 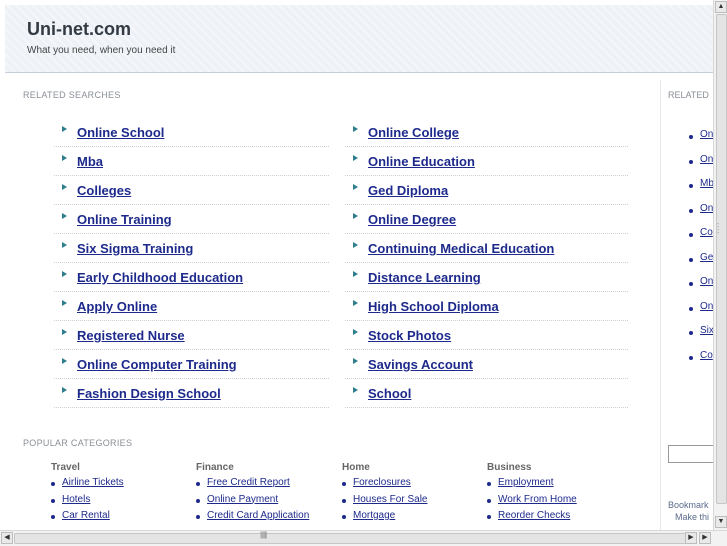 What do you see at coordinates (389, 393) in the screenshot?
I see `related-search-link: School` at bounding box center [389, 393].